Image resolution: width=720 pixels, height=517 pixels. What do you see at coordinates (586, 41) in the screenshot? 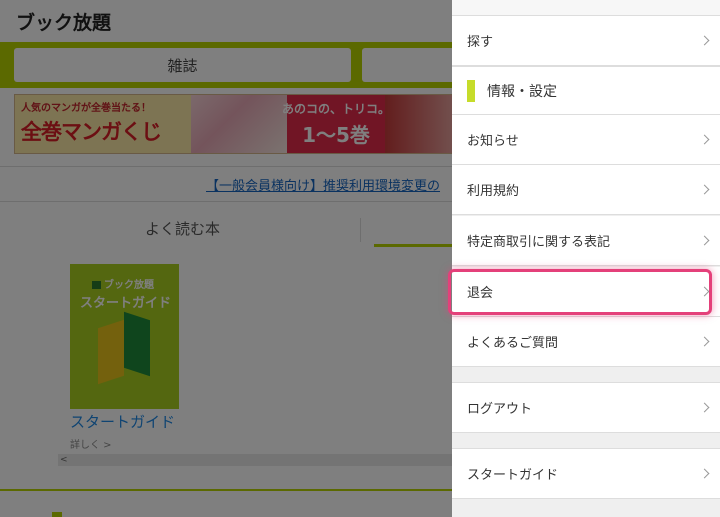
I see `menu-item-search: 探す` at bounding box center [586, 41].